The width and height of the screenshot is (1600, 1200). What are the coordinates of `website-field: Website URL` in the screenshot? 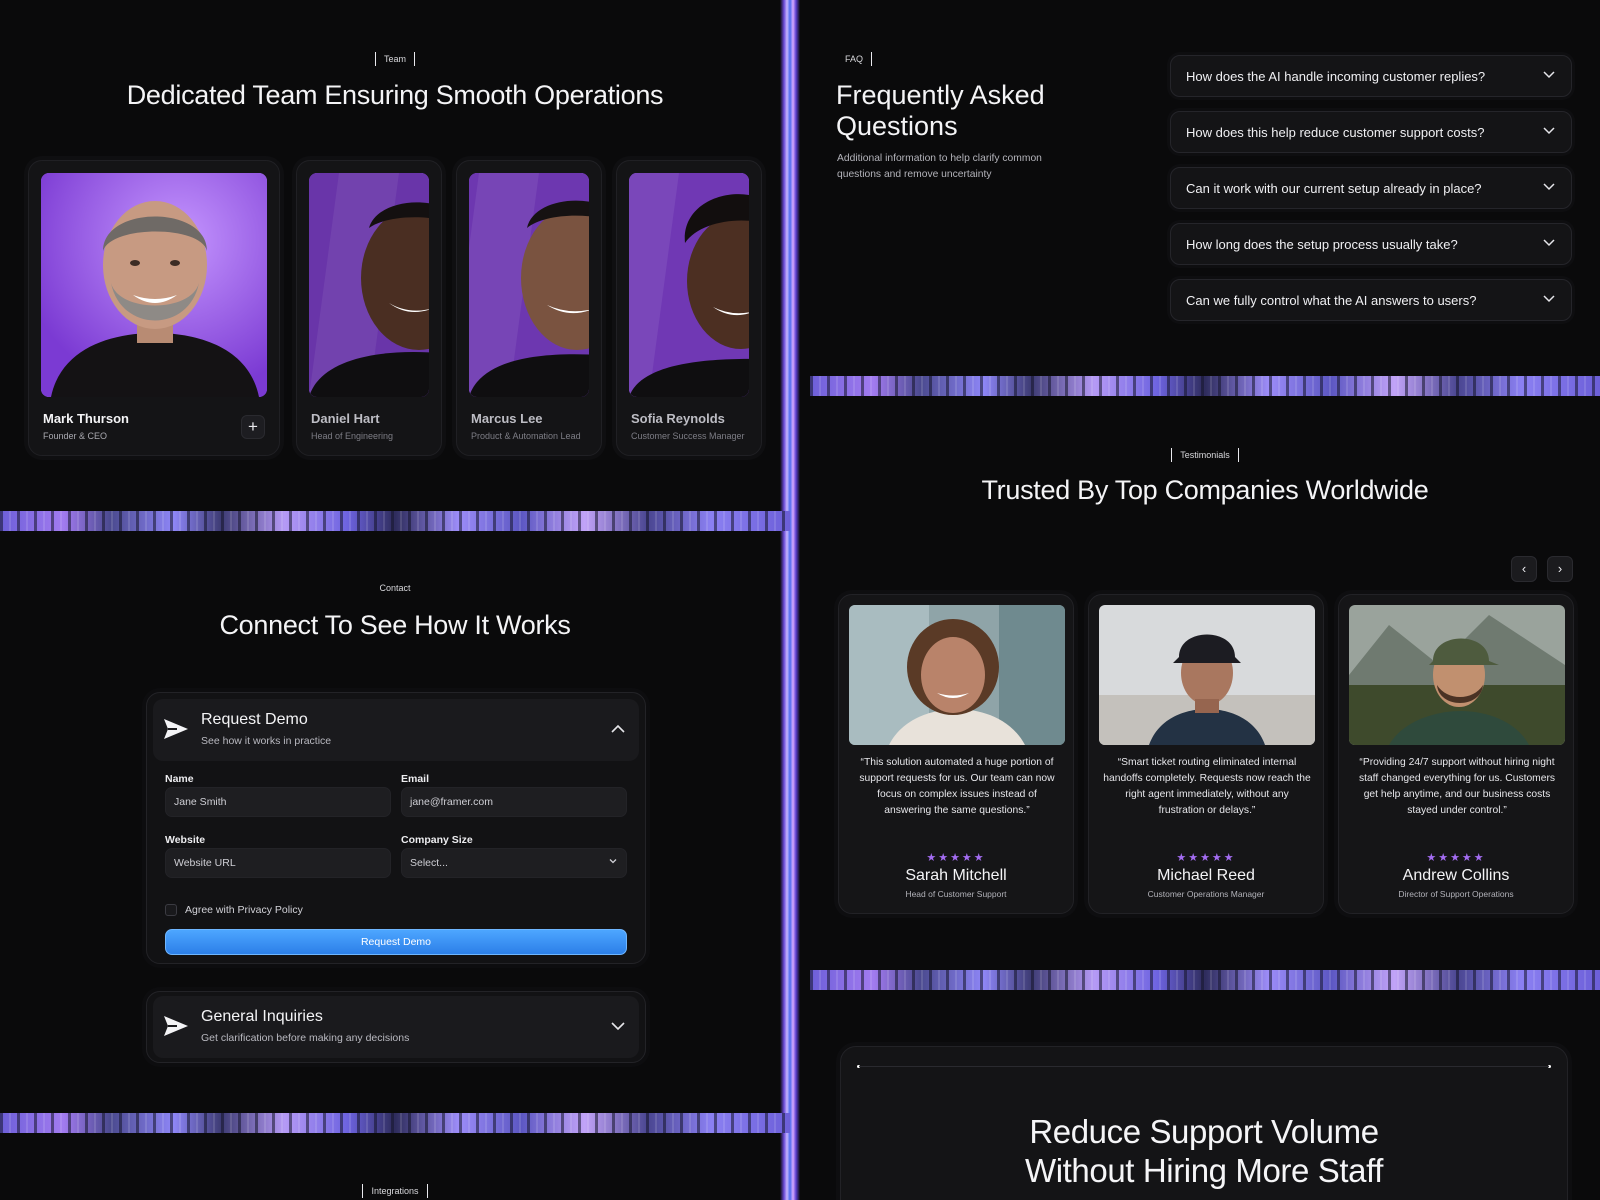 It's located at (278, 863).